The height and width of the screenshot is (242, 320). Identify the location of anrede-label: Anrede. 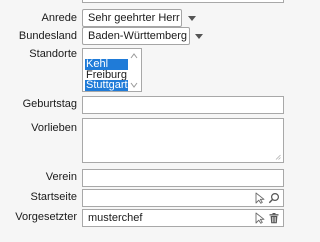
(59, 18).